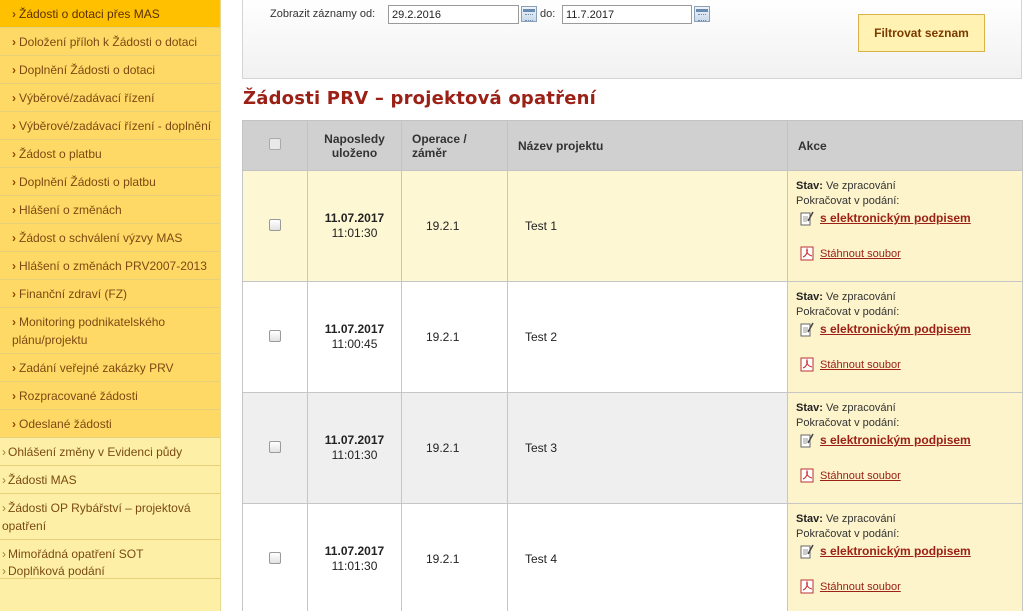 The image size is (1024, 611). Describe the element at coordinates (647, 145) in the screenshot. I see `project-name-header: Název projektu` at that location.